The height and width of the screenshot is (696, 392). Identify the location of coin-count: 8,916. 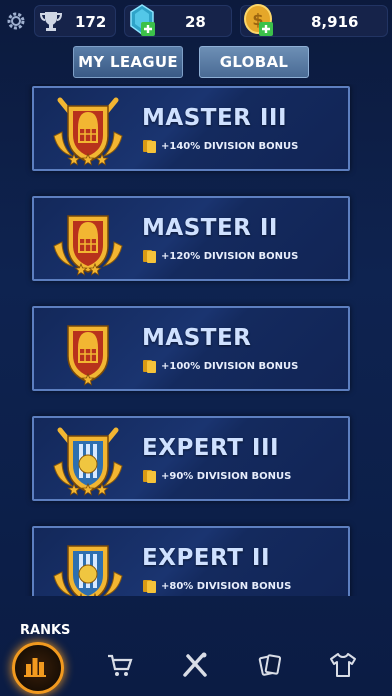
(335, 22).